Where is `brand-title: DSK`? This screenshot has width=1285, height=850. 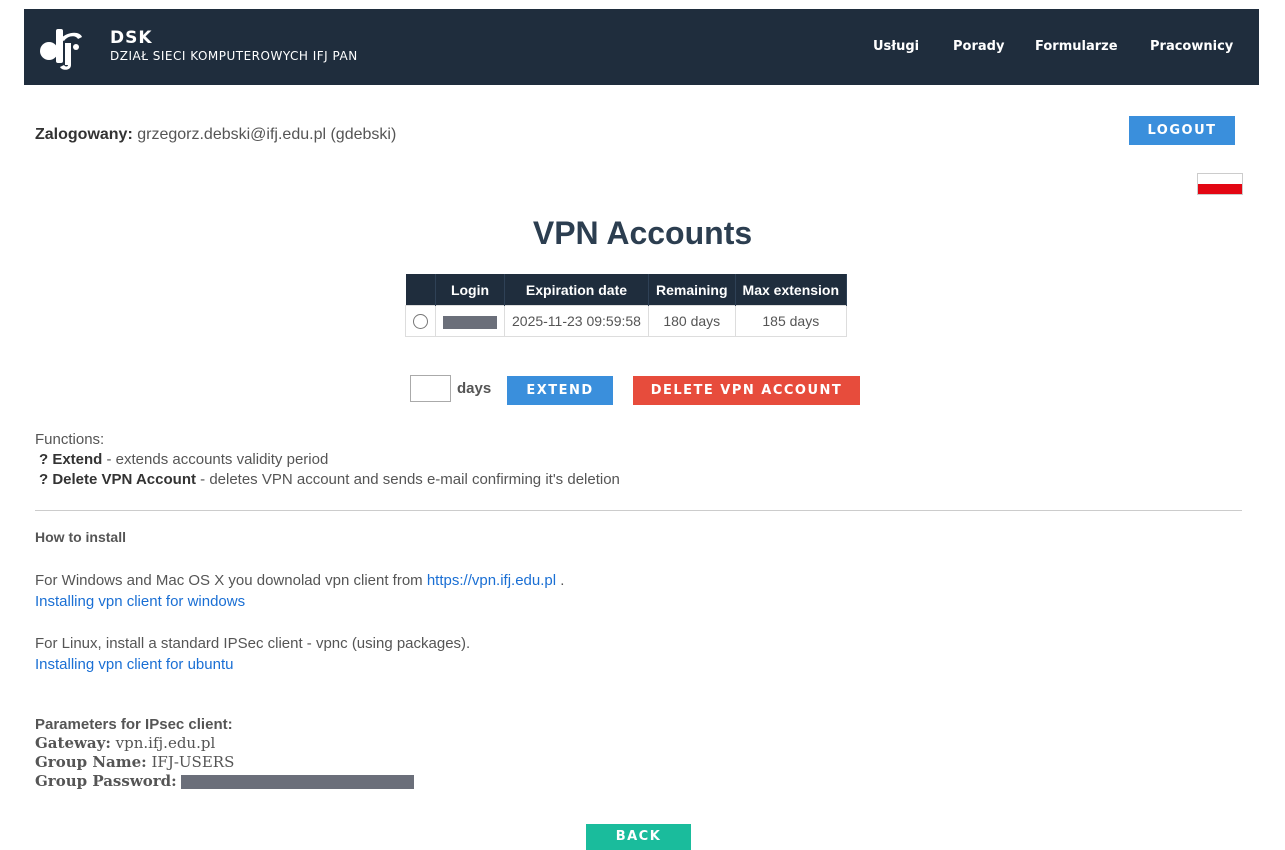 brand-title: DSK is located at coordinates (131, 38).